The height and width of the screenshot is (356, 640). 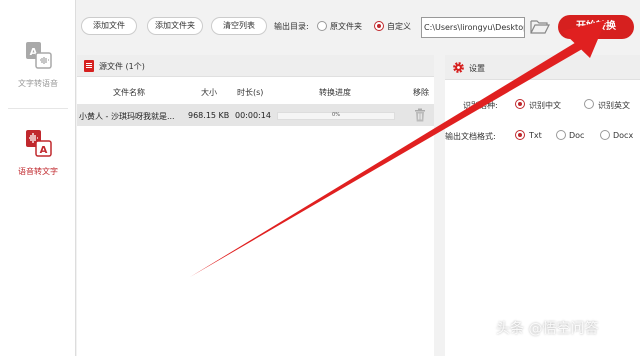 What do you see at coordinates (614, 105) in the screenshot?
I see `radio-lang-english-label: 识别英文` at bounding box center [614, 105].